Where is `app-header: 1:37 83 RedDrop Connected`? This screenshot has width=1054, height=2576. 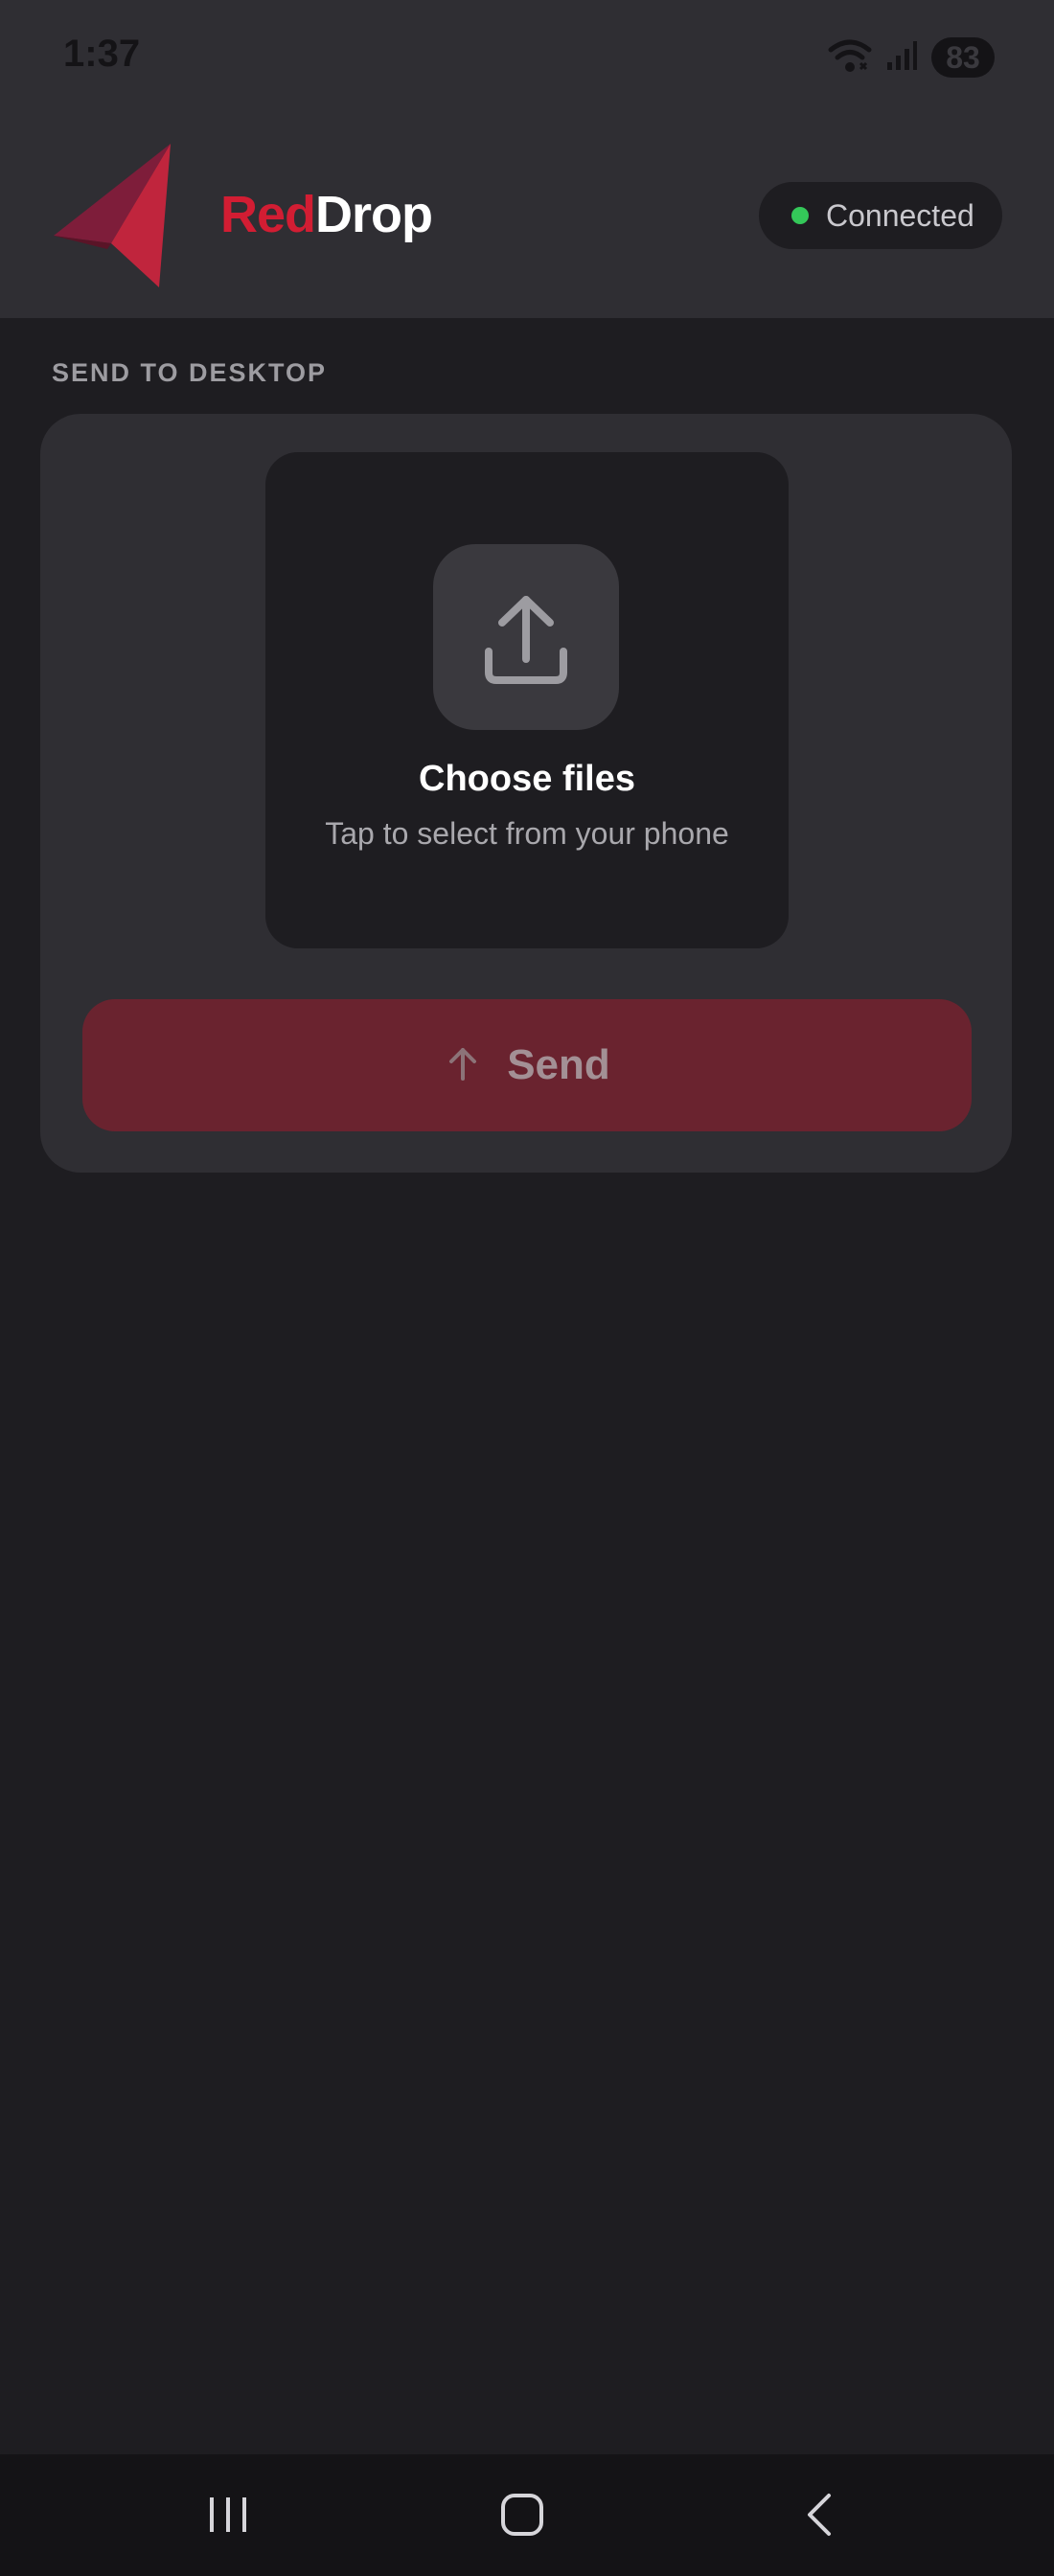
app-header: 1:37 83 RedDrop Connected is located at coordinates (527, 159).